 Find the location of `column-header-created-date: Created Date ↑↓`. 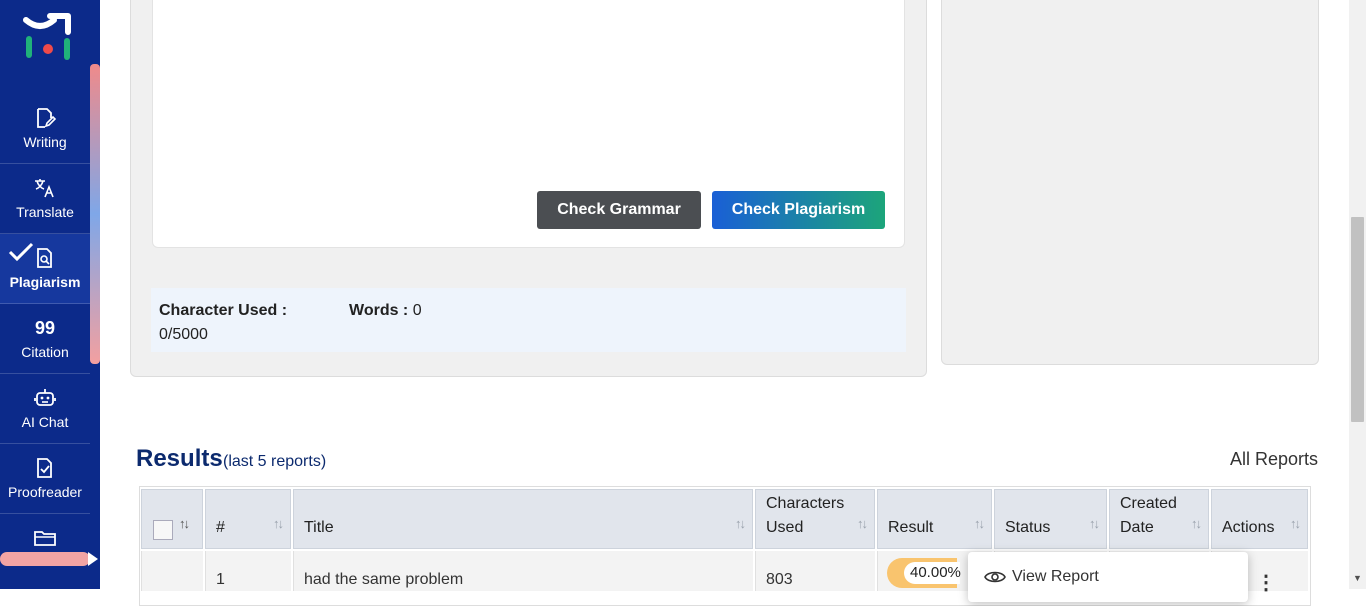

column-header-created-date: Created Date ↑↓ is located at coordinates (1159, 519).